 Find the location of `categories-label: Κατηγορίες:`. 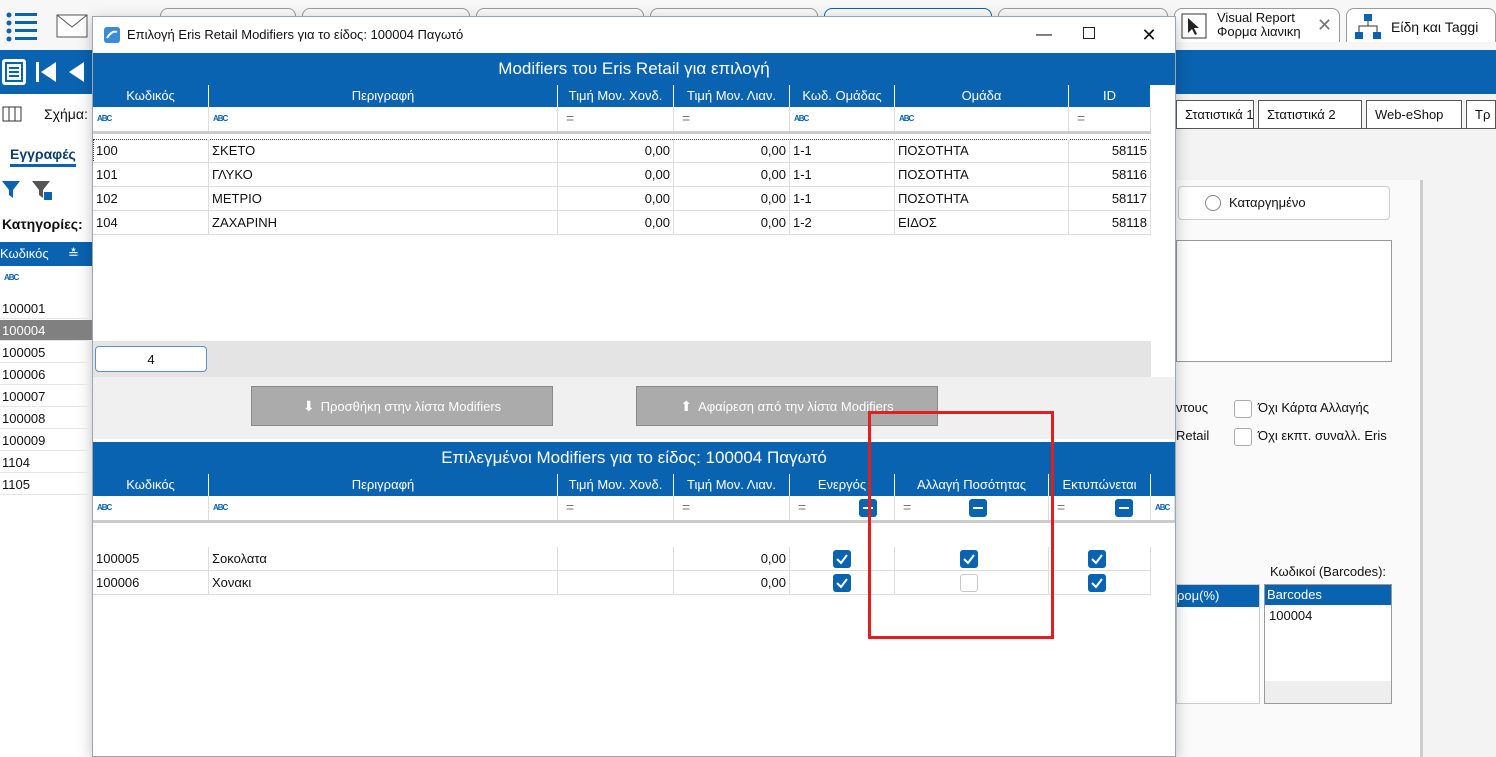

categories-label: Κατηγορίες: is located at coordinates (42, 224).